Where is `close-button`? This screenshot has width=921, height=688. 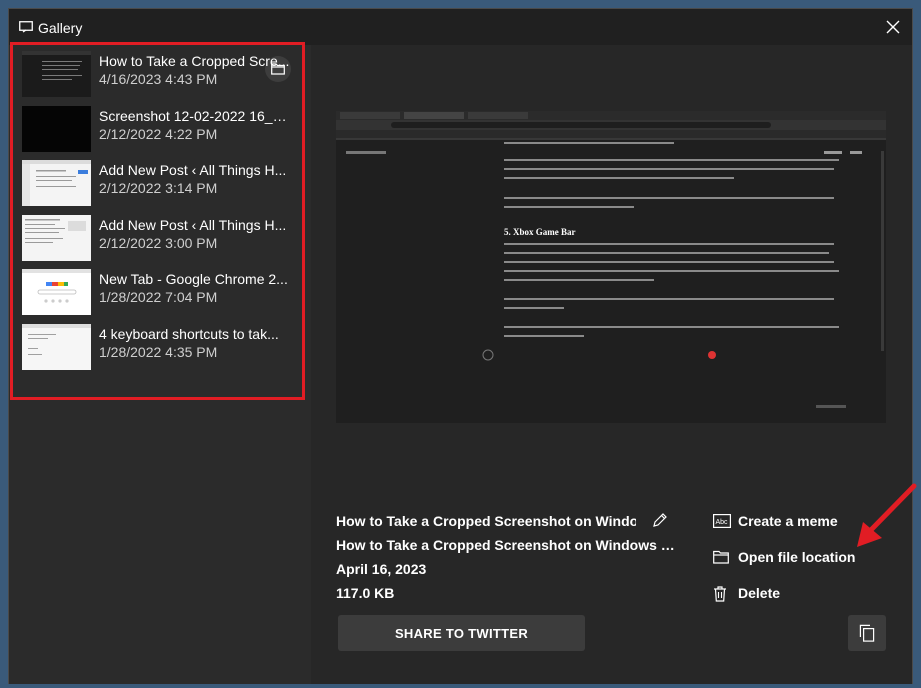 close-button is located at coordinates (893, 27).